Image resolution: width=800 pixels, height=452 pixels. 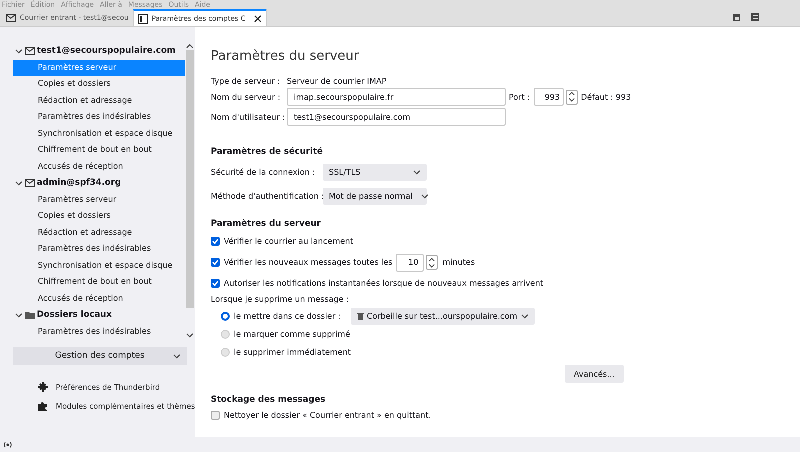 I want to click on server-type-value: Serveur de courrier IMAP, so click(x=337, y=81).